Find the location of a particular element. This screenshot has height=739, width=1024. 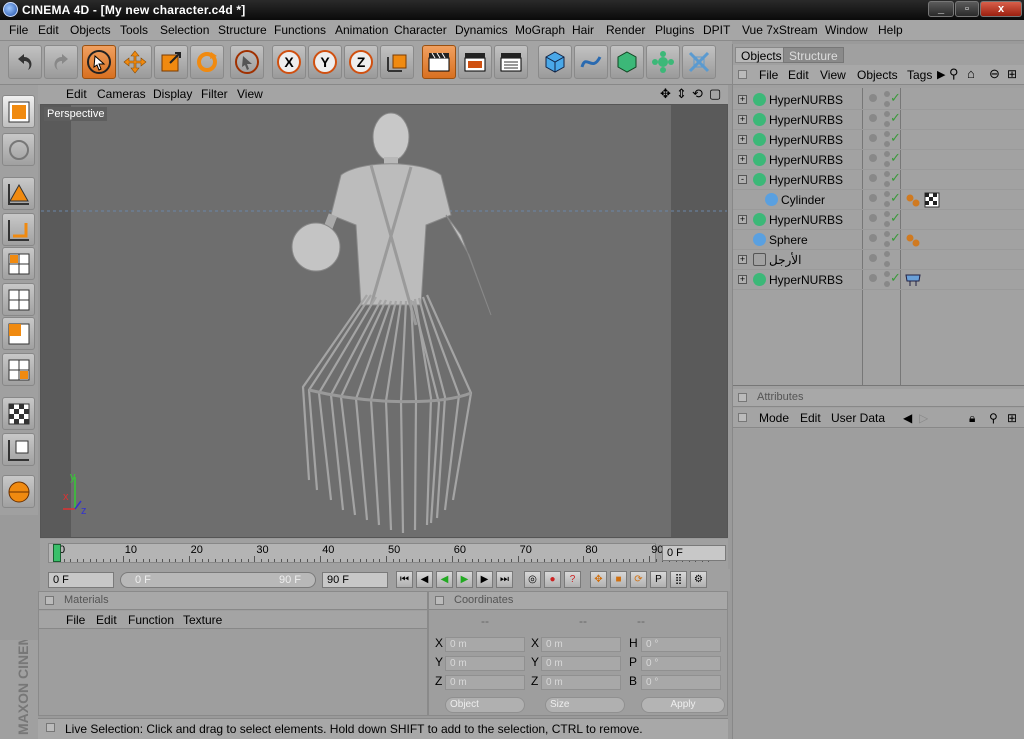

object-name: Cylinder is located at coordinates (803, 200).